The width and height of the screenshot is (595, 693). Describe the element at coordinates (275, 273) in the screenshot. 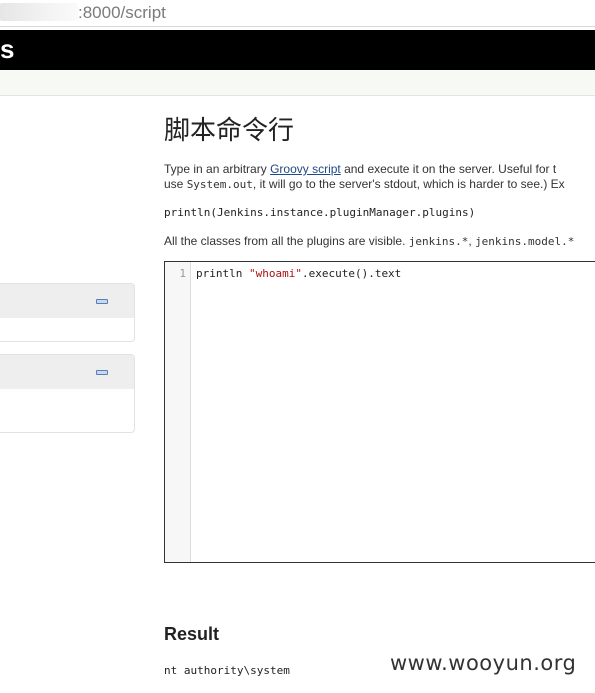

I see `string-literal: "whoami"` at that location.